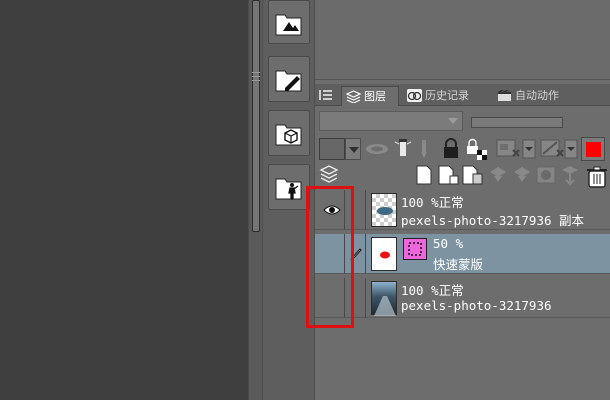 The height and width of the screenshot is (400, 610). Describe the element at coordinates (424, 149) in the screenshot. I see `brush-lock-icon` at that location.